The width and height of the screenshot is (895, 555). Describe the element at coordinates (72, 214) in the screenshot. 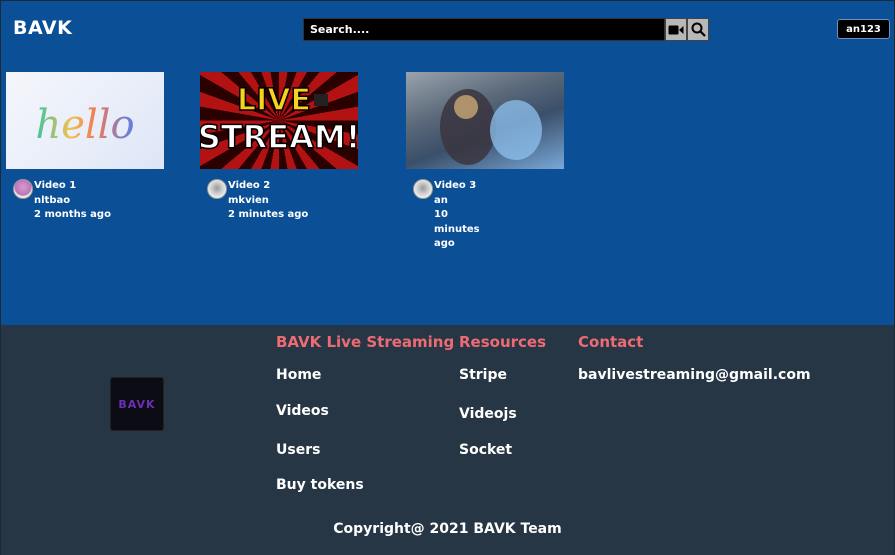

I see `video-time: 2 months ago` at that location.